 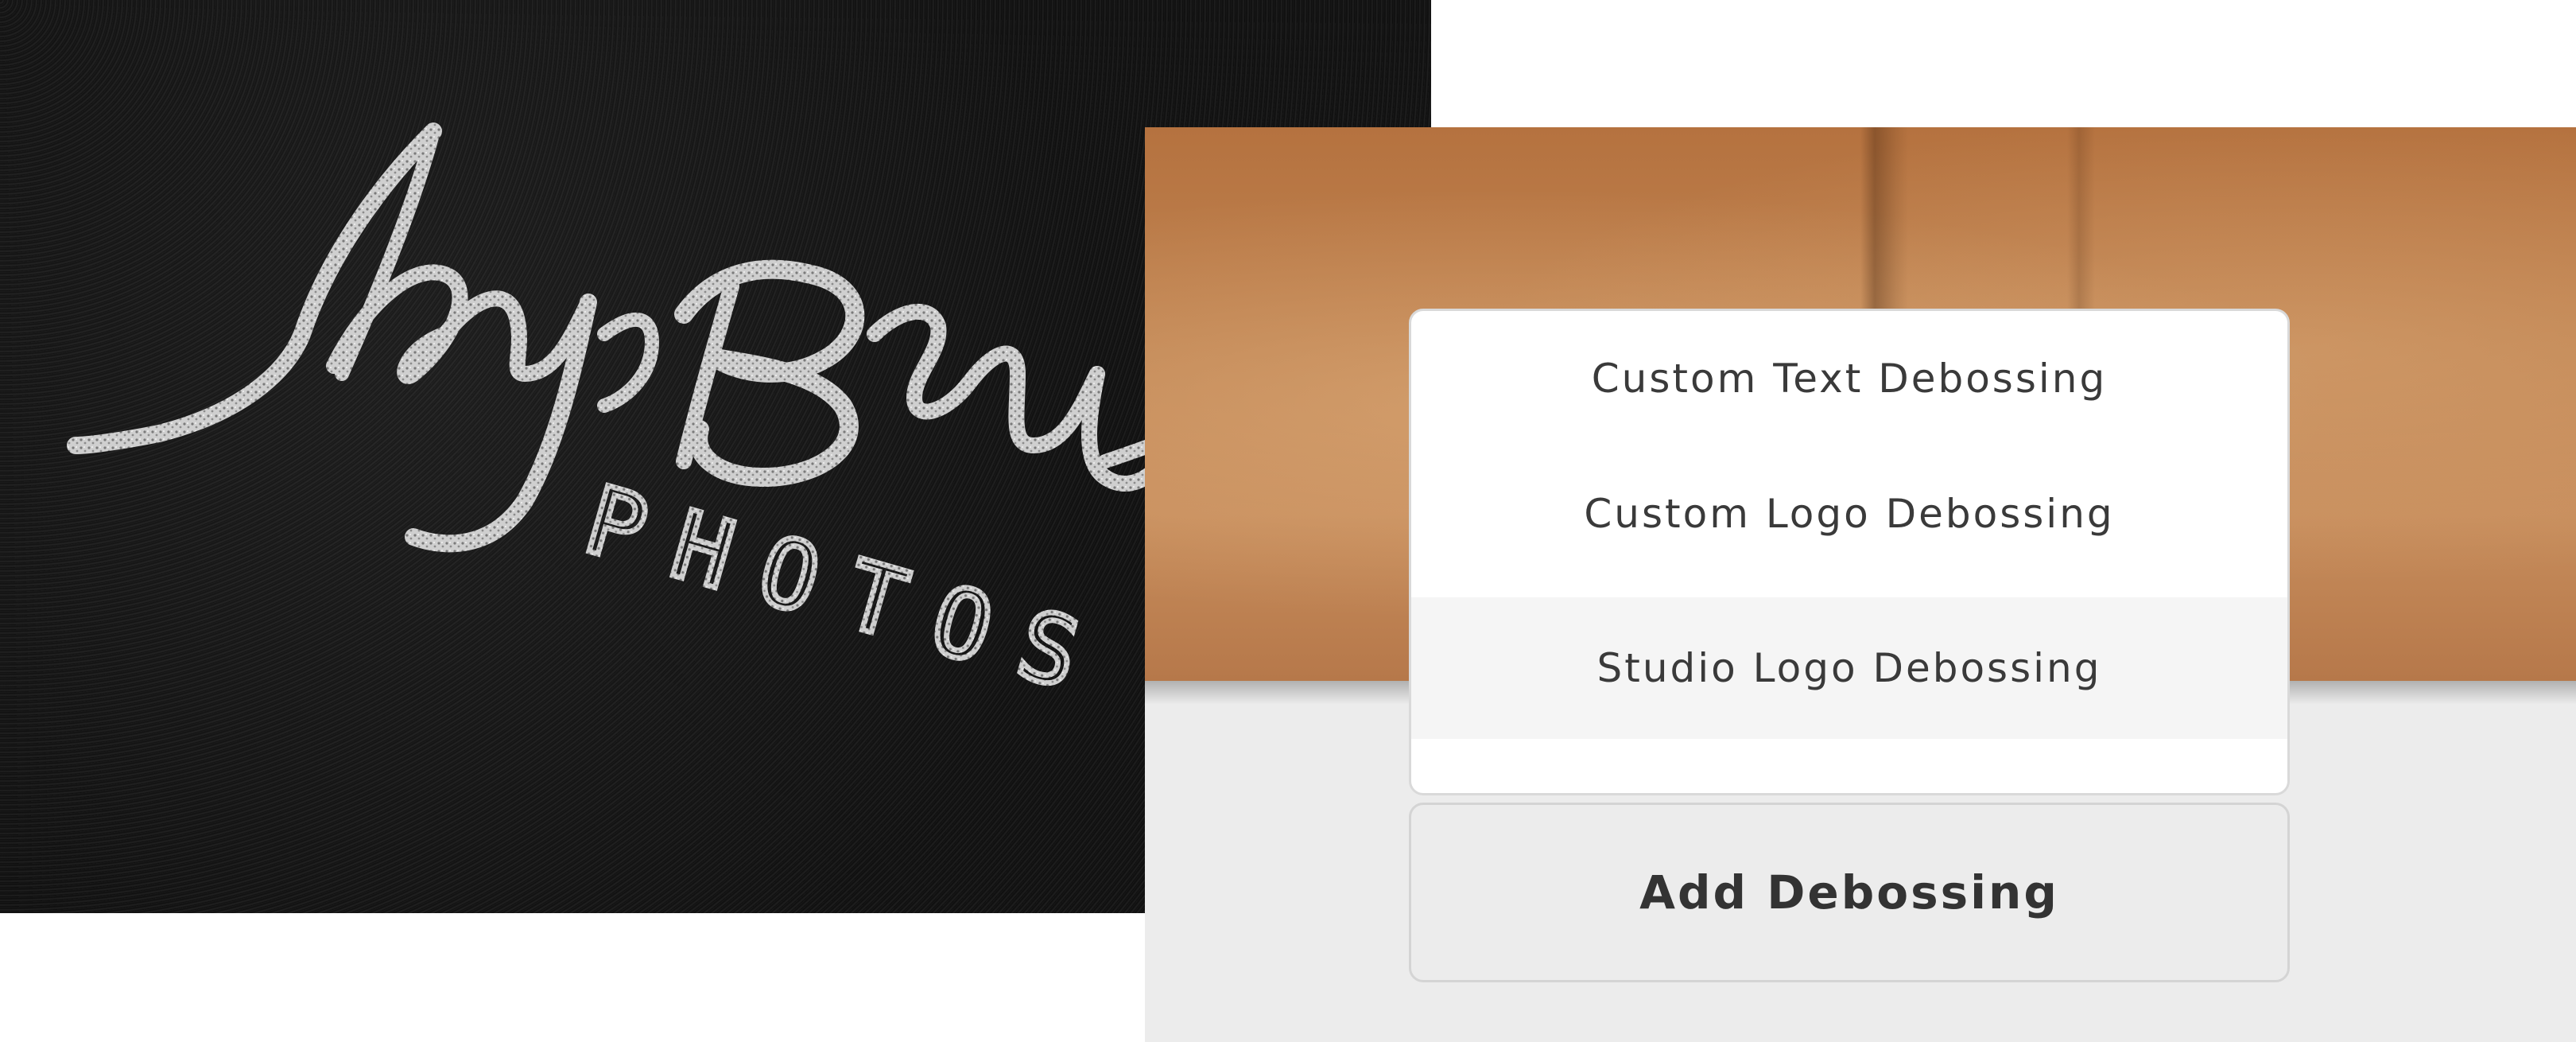 What do you see at coordinates (1849, 378) in the screenshot?
I see `option-custom-text-debossing: Custom Text Debossing` at bounding box center [1849, 378].